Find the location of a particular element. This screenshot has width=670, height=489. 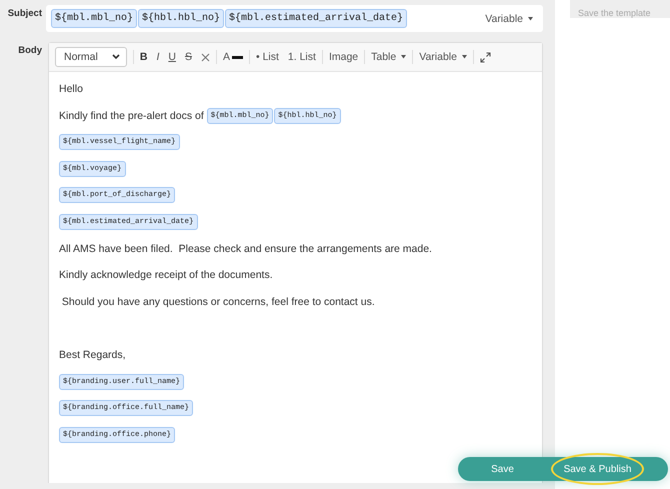

text-color-button: A is located at coordinates (232, 57).